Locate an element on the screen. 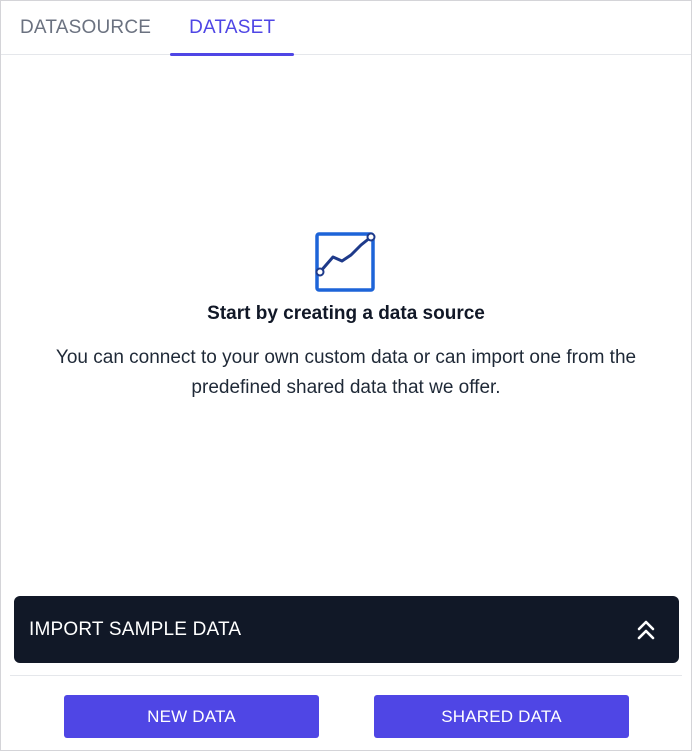  line-chart-icon is located at coordinates (345, 262).